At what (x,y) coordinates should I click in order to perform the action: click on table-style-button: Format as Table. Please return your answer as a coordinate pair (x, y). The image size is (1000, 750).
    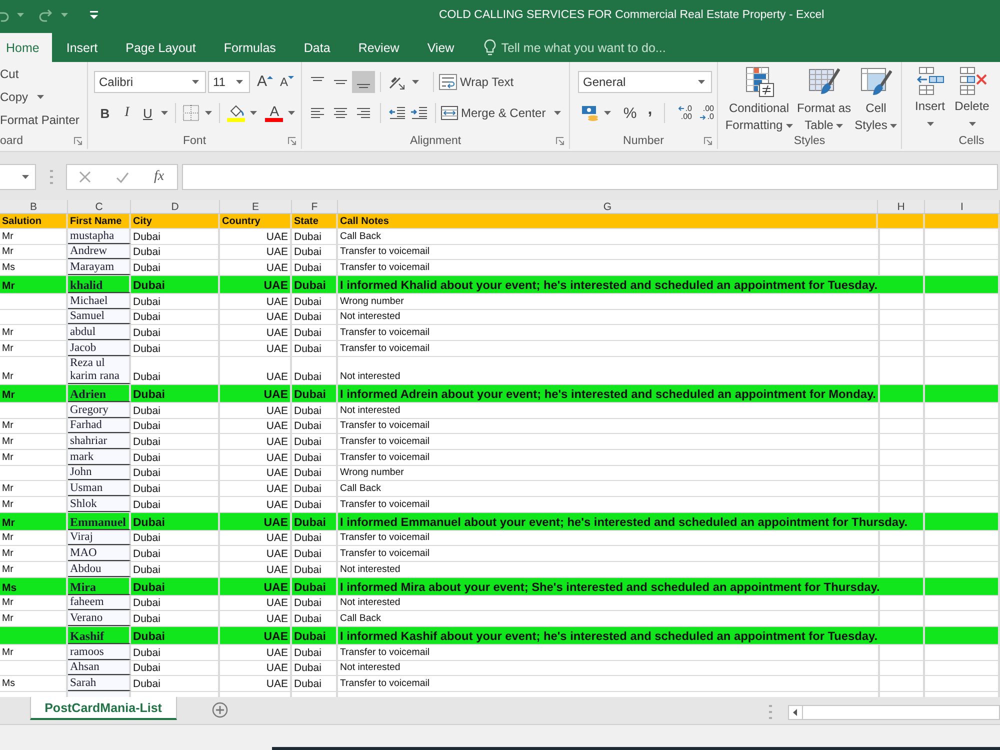
    Looking at the image, I should click on (824, 100).